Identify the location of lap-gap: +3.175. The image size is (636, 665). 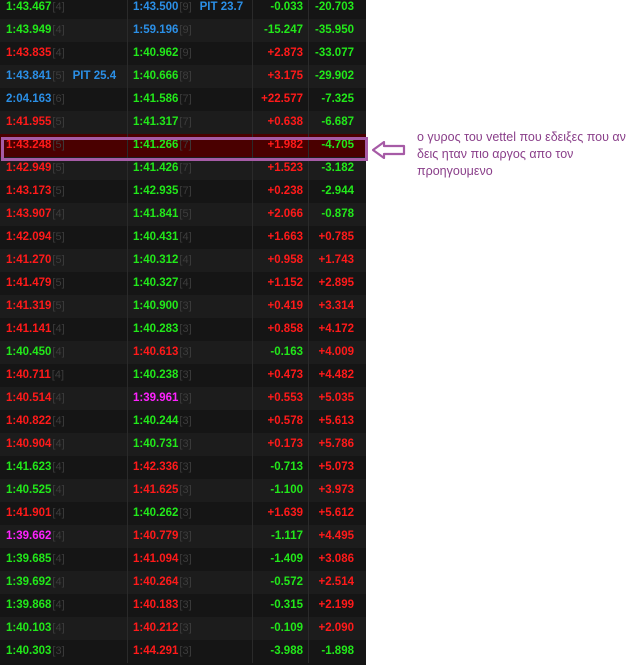
(285, 76).